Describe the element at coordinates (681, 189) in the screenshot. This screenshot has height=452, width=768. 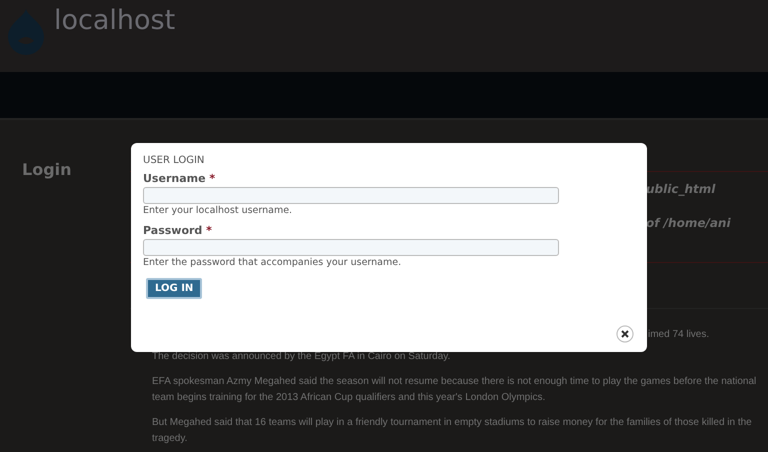
I see `message-text: ublic_html` at that location.